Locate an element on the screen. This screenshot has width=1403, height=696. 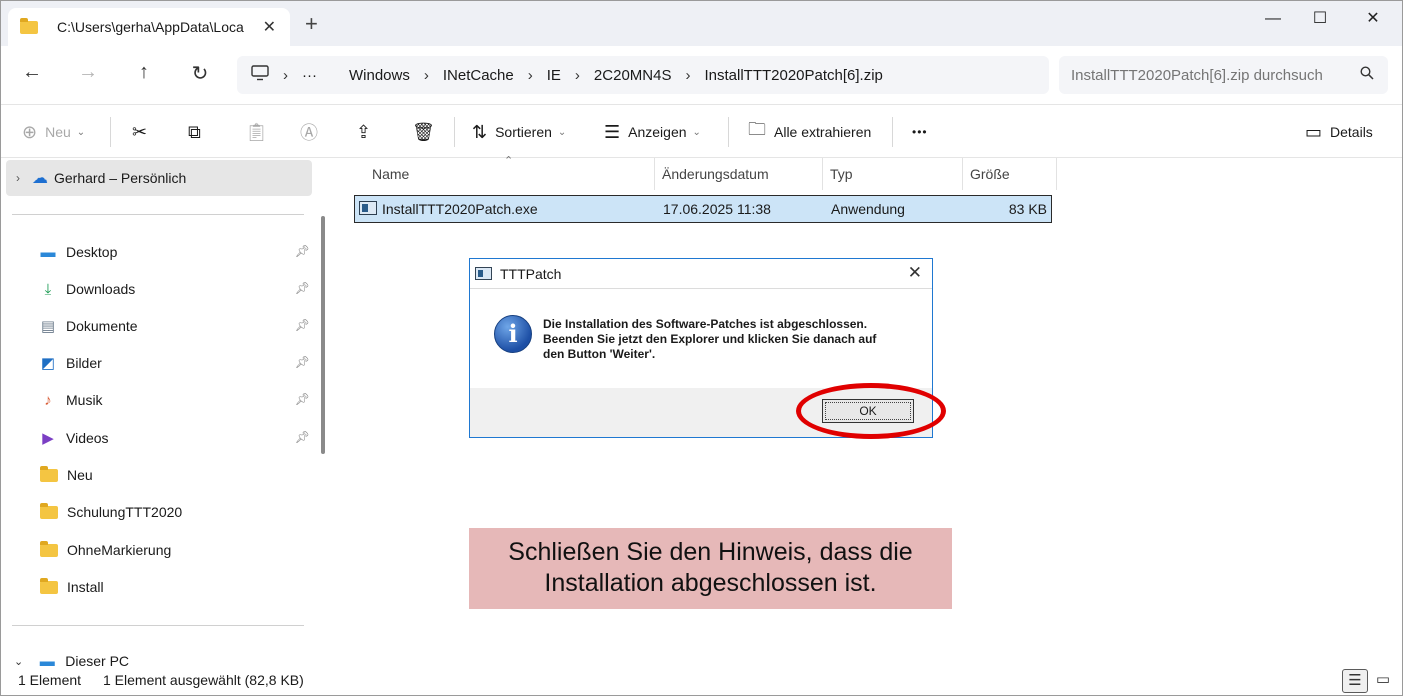
column-header-size: Größe is located at coordinates (990, 174).